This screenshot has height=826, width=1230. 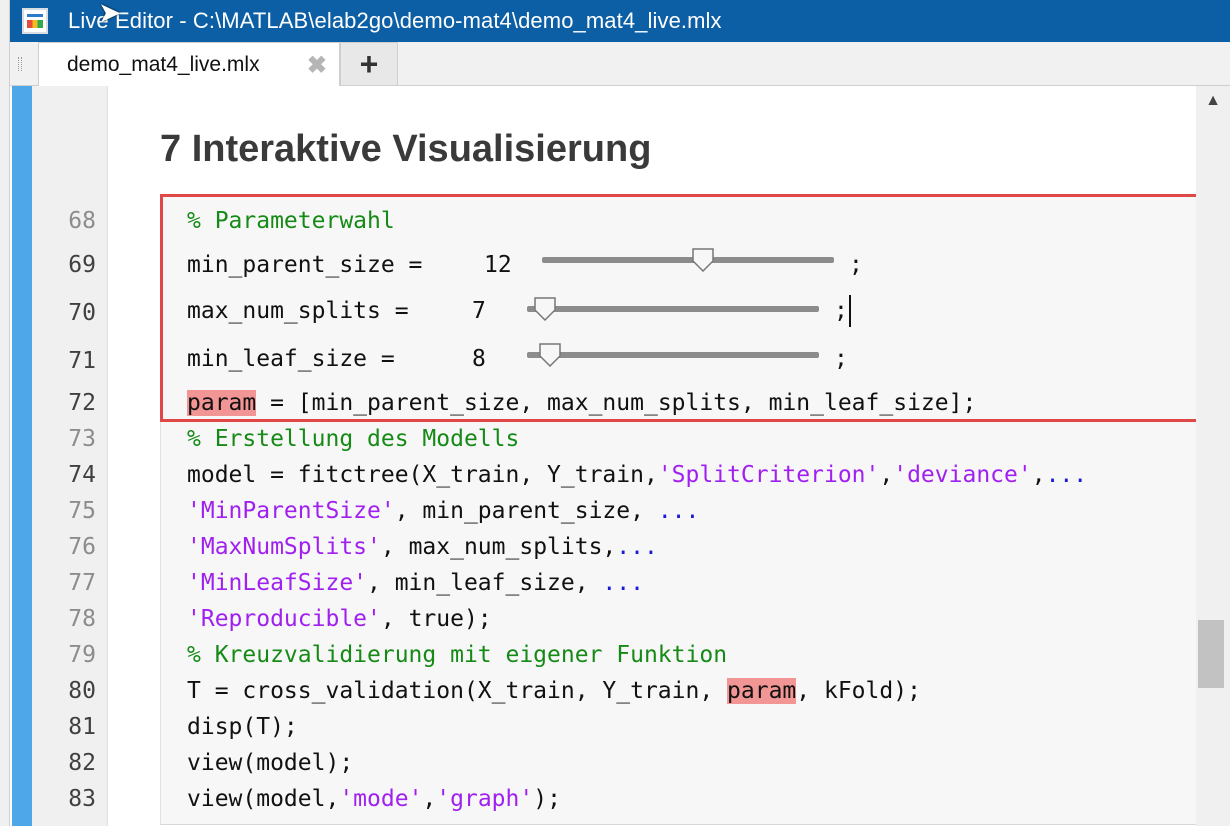 I want to click on mouse-pointer-icon: ➤, so click(x=110, y=14).